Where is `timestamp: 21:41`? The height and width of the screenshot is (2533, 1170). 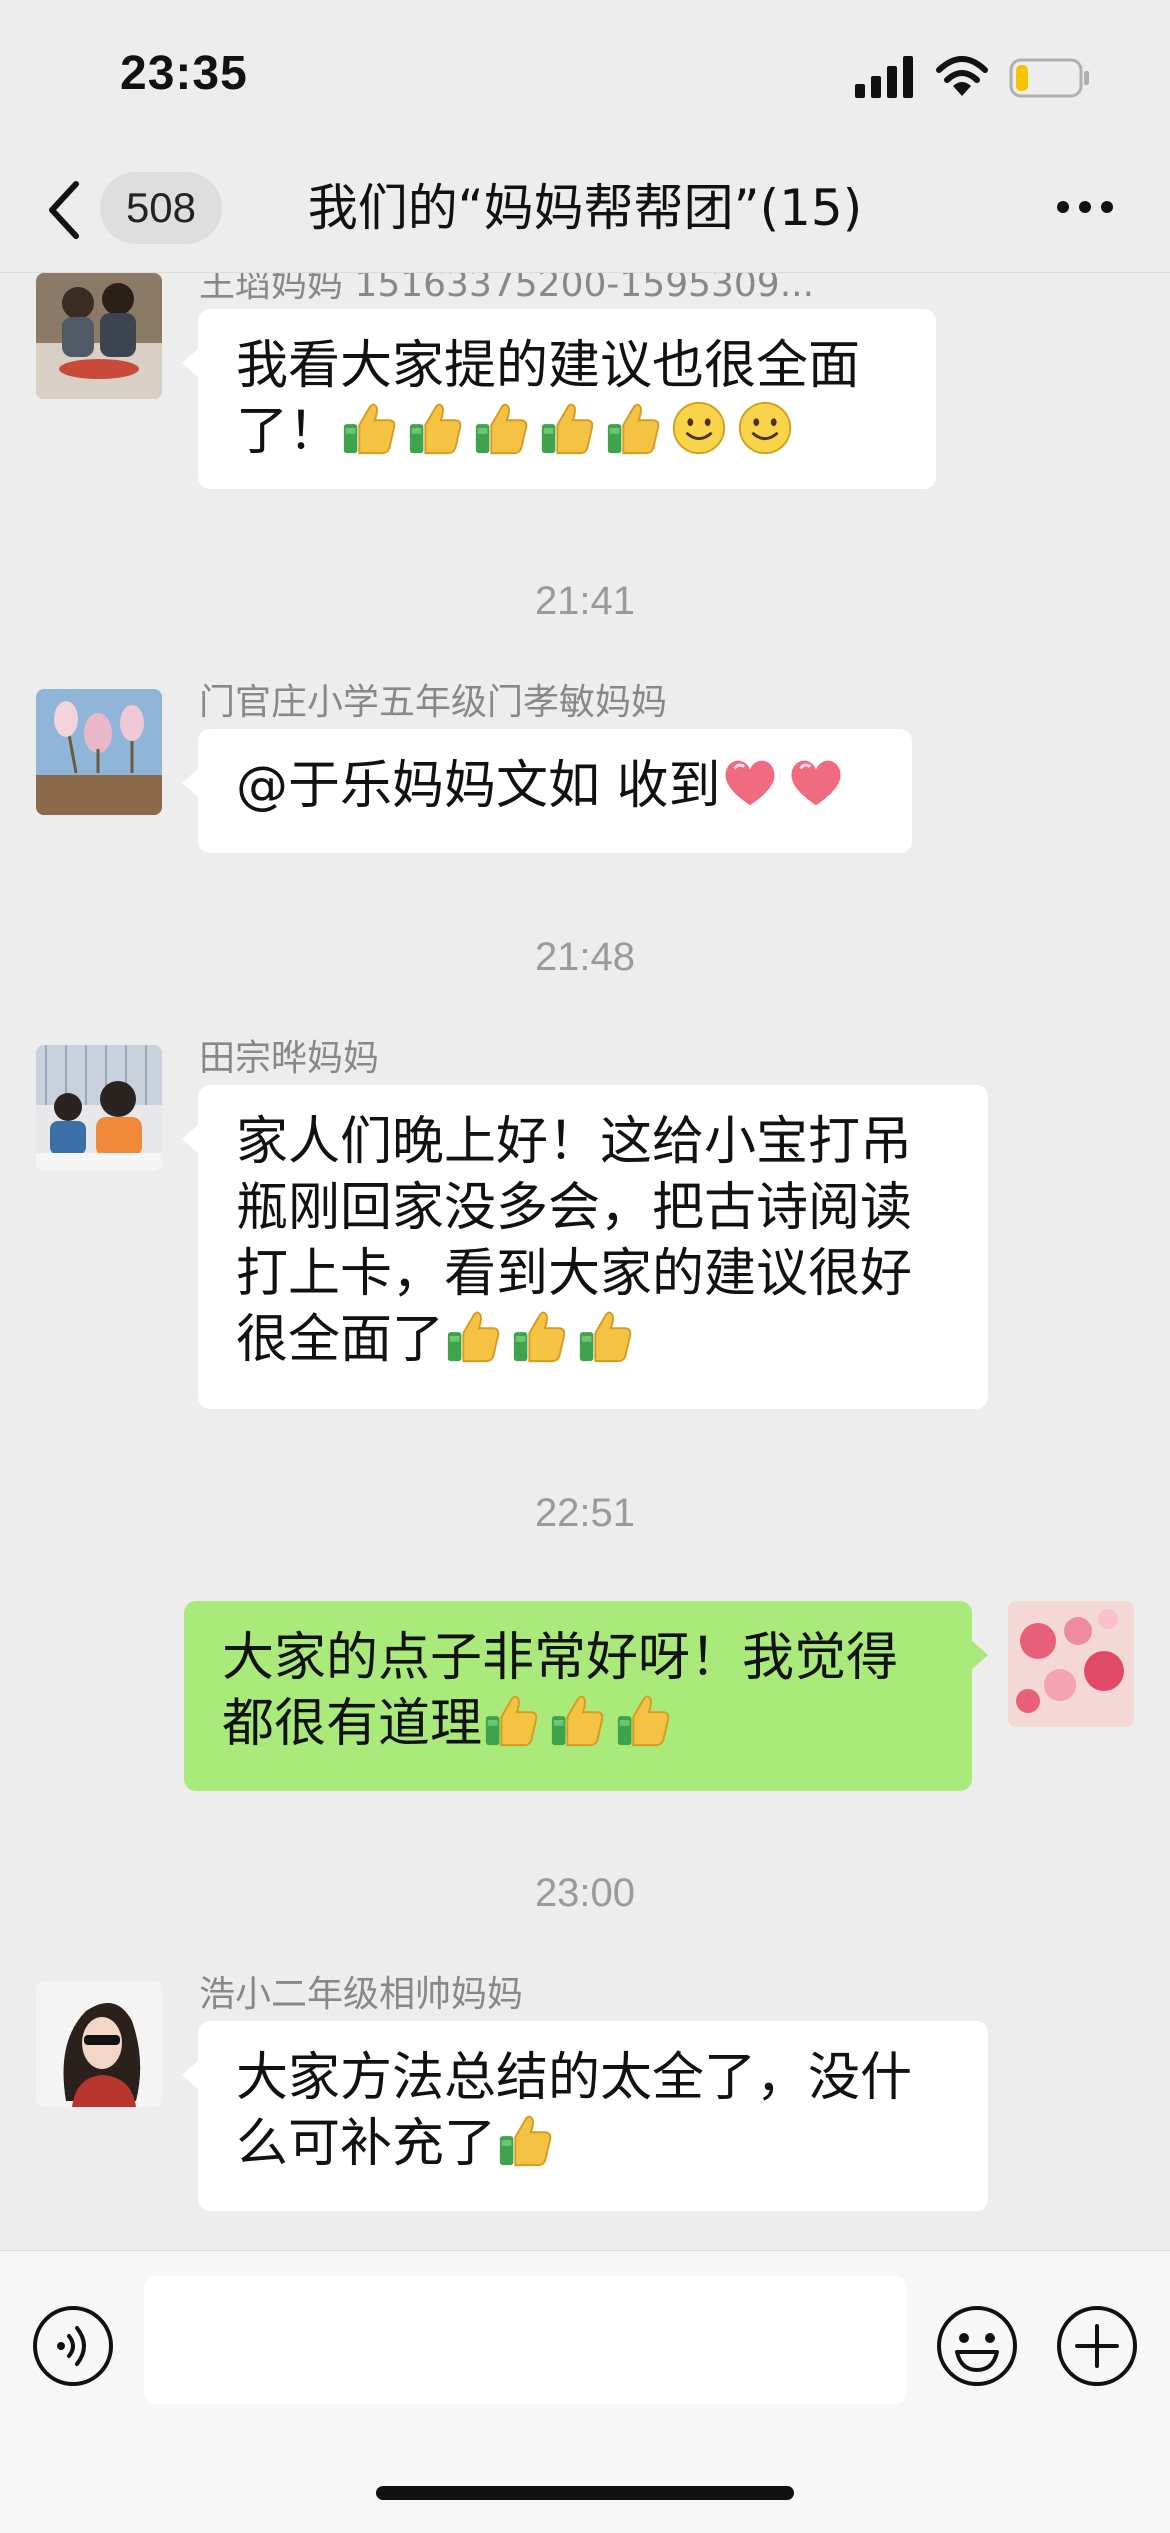
timestamp: 21:41 is located at coordinates (585, 601).